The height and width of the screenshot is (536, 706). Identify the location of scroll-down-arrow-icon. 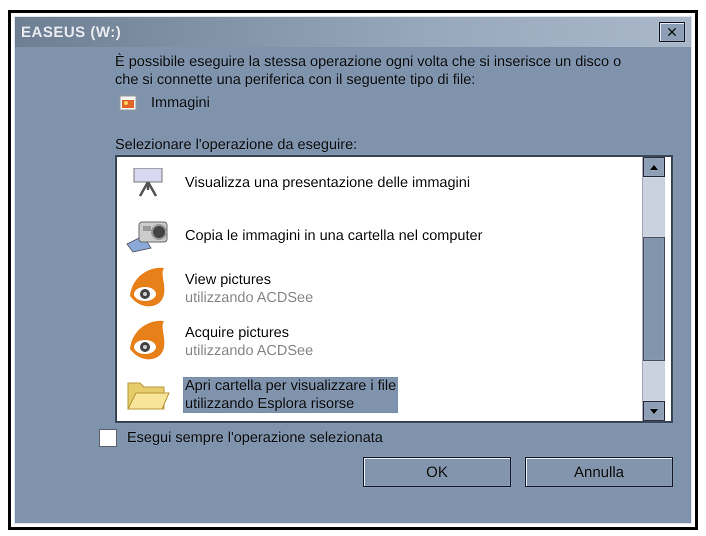
(654, 411).